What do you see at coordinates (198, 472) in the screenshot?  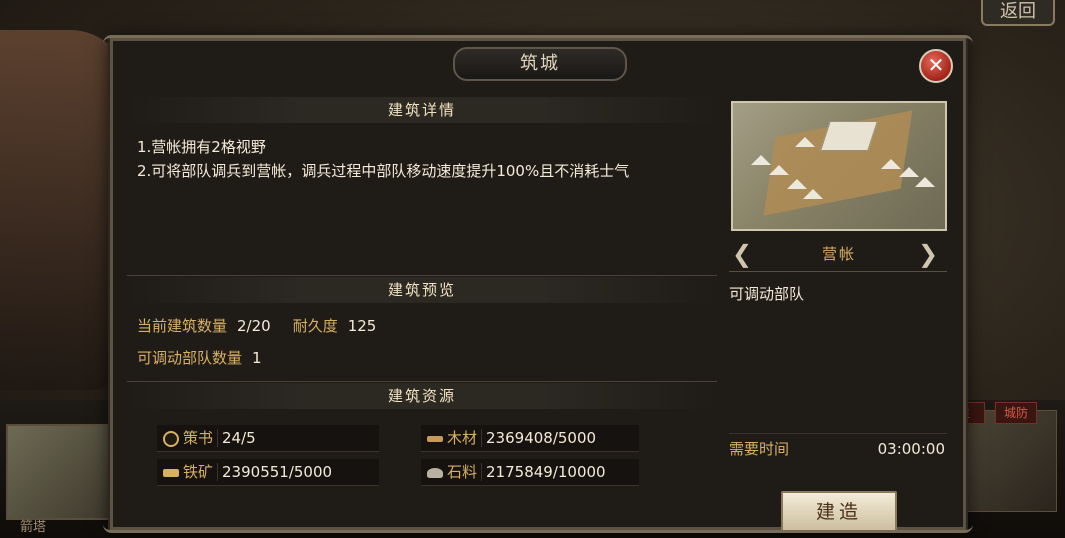 I see `resource-name: 铁矿` at bounding box center [198, 472].